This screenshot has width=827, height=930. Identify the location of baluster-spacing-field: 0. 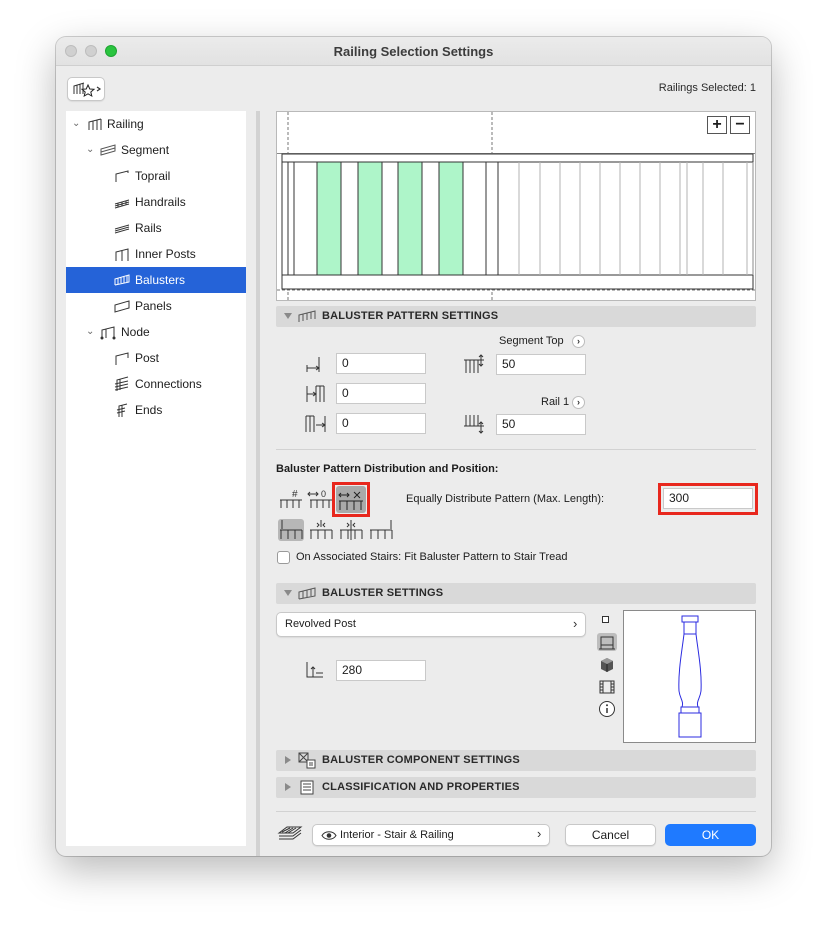
(381, 393).